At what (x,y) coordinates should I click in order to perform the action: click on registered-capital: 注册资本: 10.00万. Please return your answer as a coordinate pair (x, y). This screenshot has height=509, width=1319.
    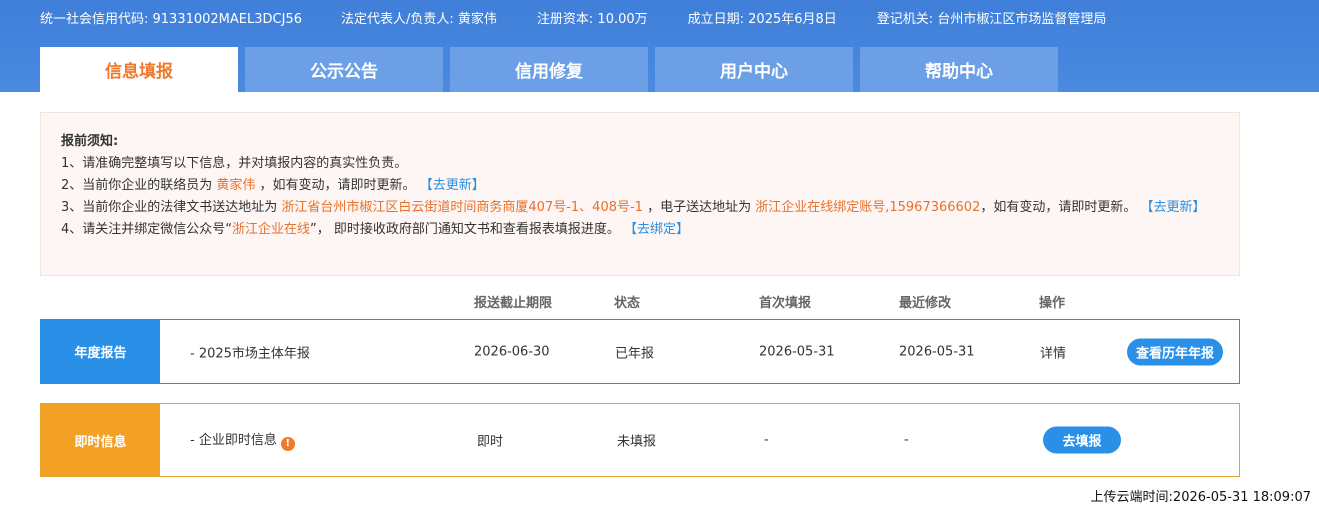
    Looking at the image, I should click on (592, 19).